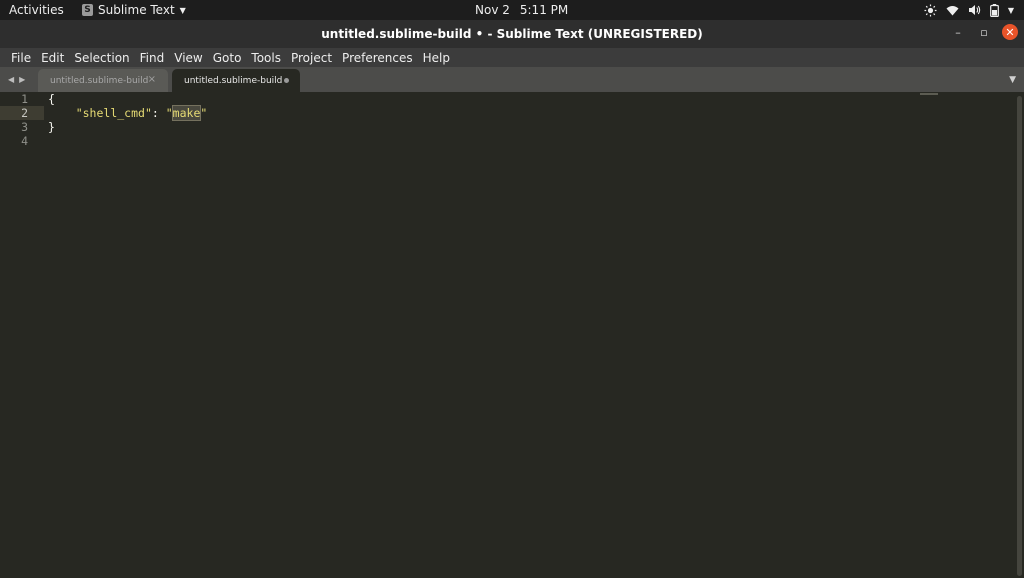 This screenshot has width=1024, height=578. I want to click on vertical-scrollbar, so click(1019, 336).